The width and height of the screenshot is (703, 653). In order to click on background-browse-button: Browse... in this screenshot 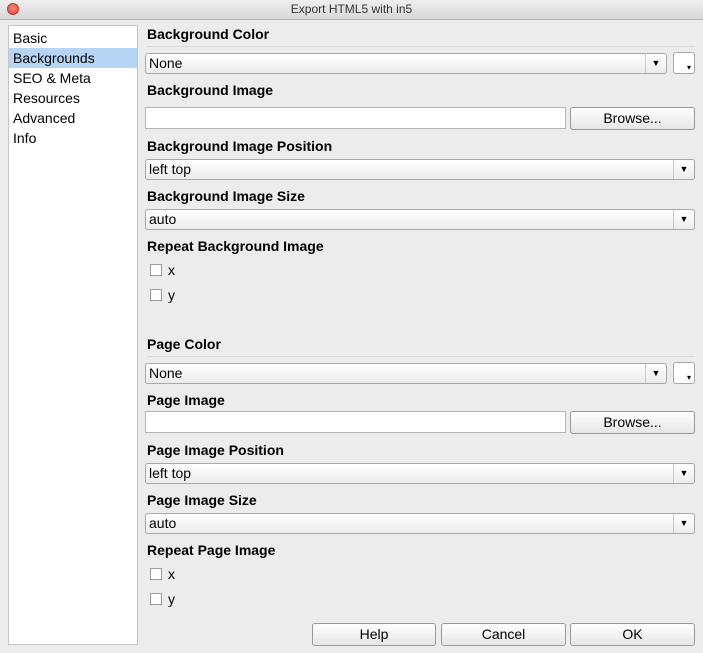, I will do `click(632, 118)`.